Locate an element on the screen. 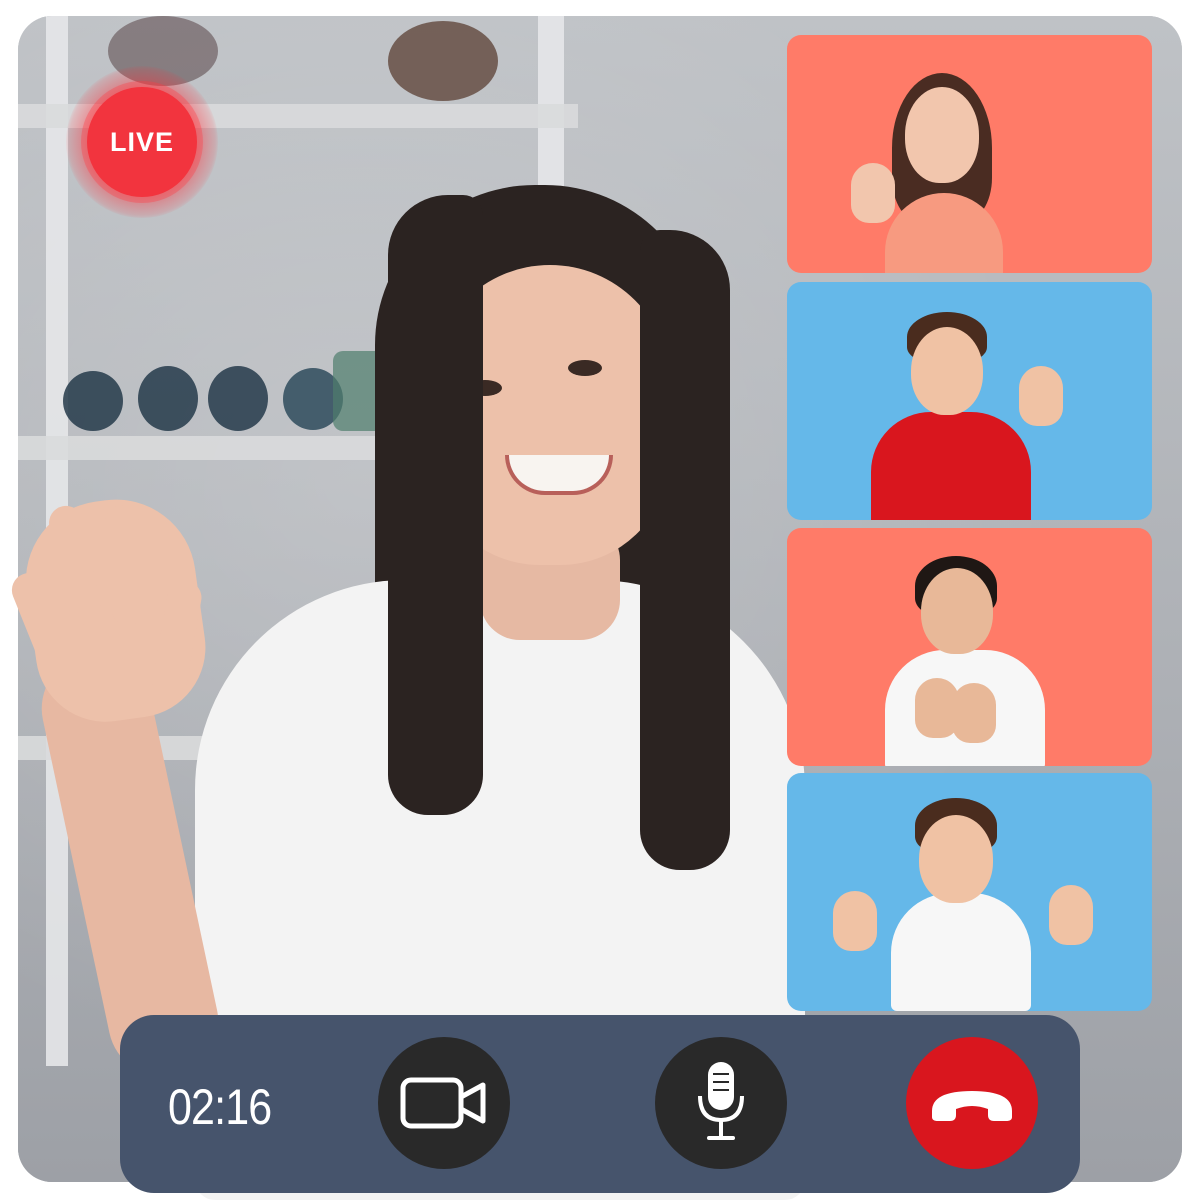 The height and width of the screenshot is (1200, 1200). microphone-icon is located at coordinates (721, 1101).